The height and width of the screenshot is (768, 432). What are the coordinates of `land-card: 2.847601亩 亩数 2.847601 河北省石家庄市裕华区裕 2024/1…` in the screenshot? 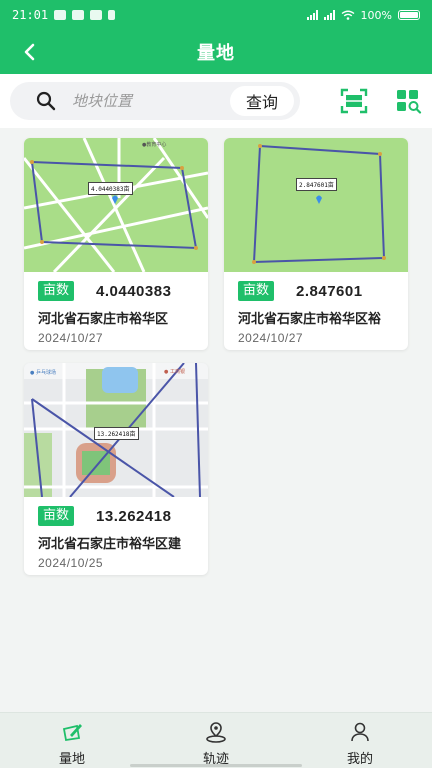 It's located at (316, 244).